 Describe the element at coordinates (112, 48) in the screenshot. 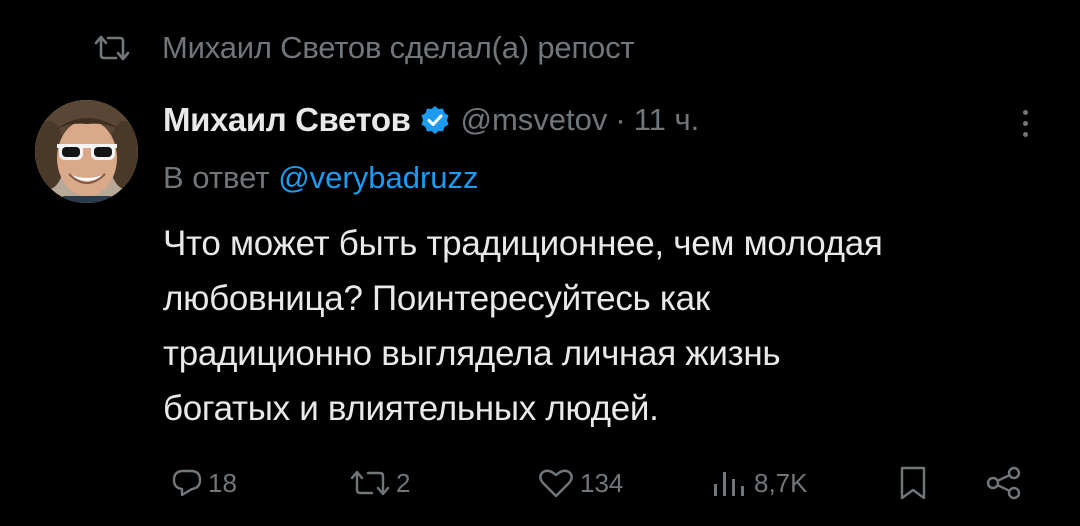

I see `repost-icon` at that location.